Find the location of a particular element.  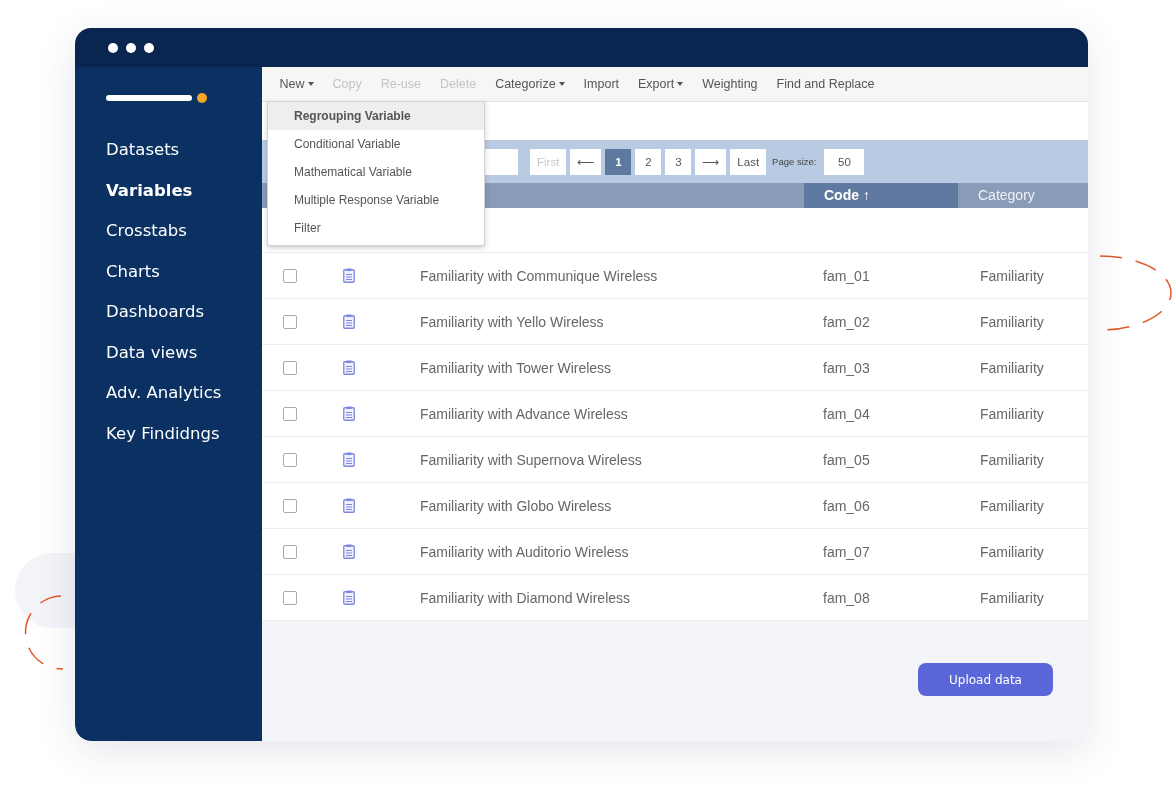

table-cell-text: Familiarity with Yello Wireless is located at coordinates (512, 321).